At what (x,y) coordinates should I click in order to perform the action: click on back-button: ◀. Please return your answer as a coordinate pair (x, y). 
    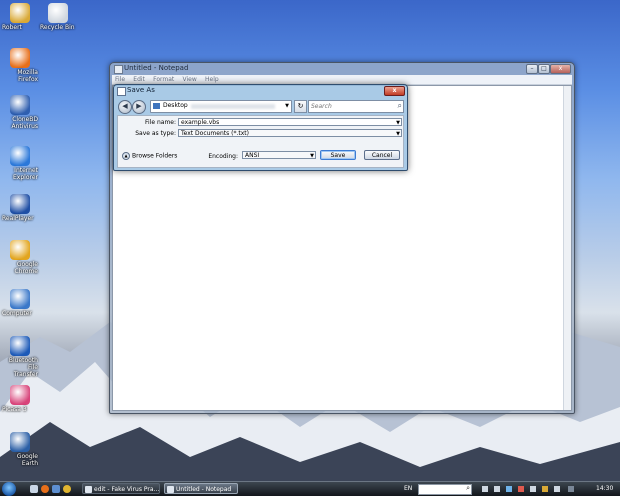
    Looking at the image, I should click on (125, 107).